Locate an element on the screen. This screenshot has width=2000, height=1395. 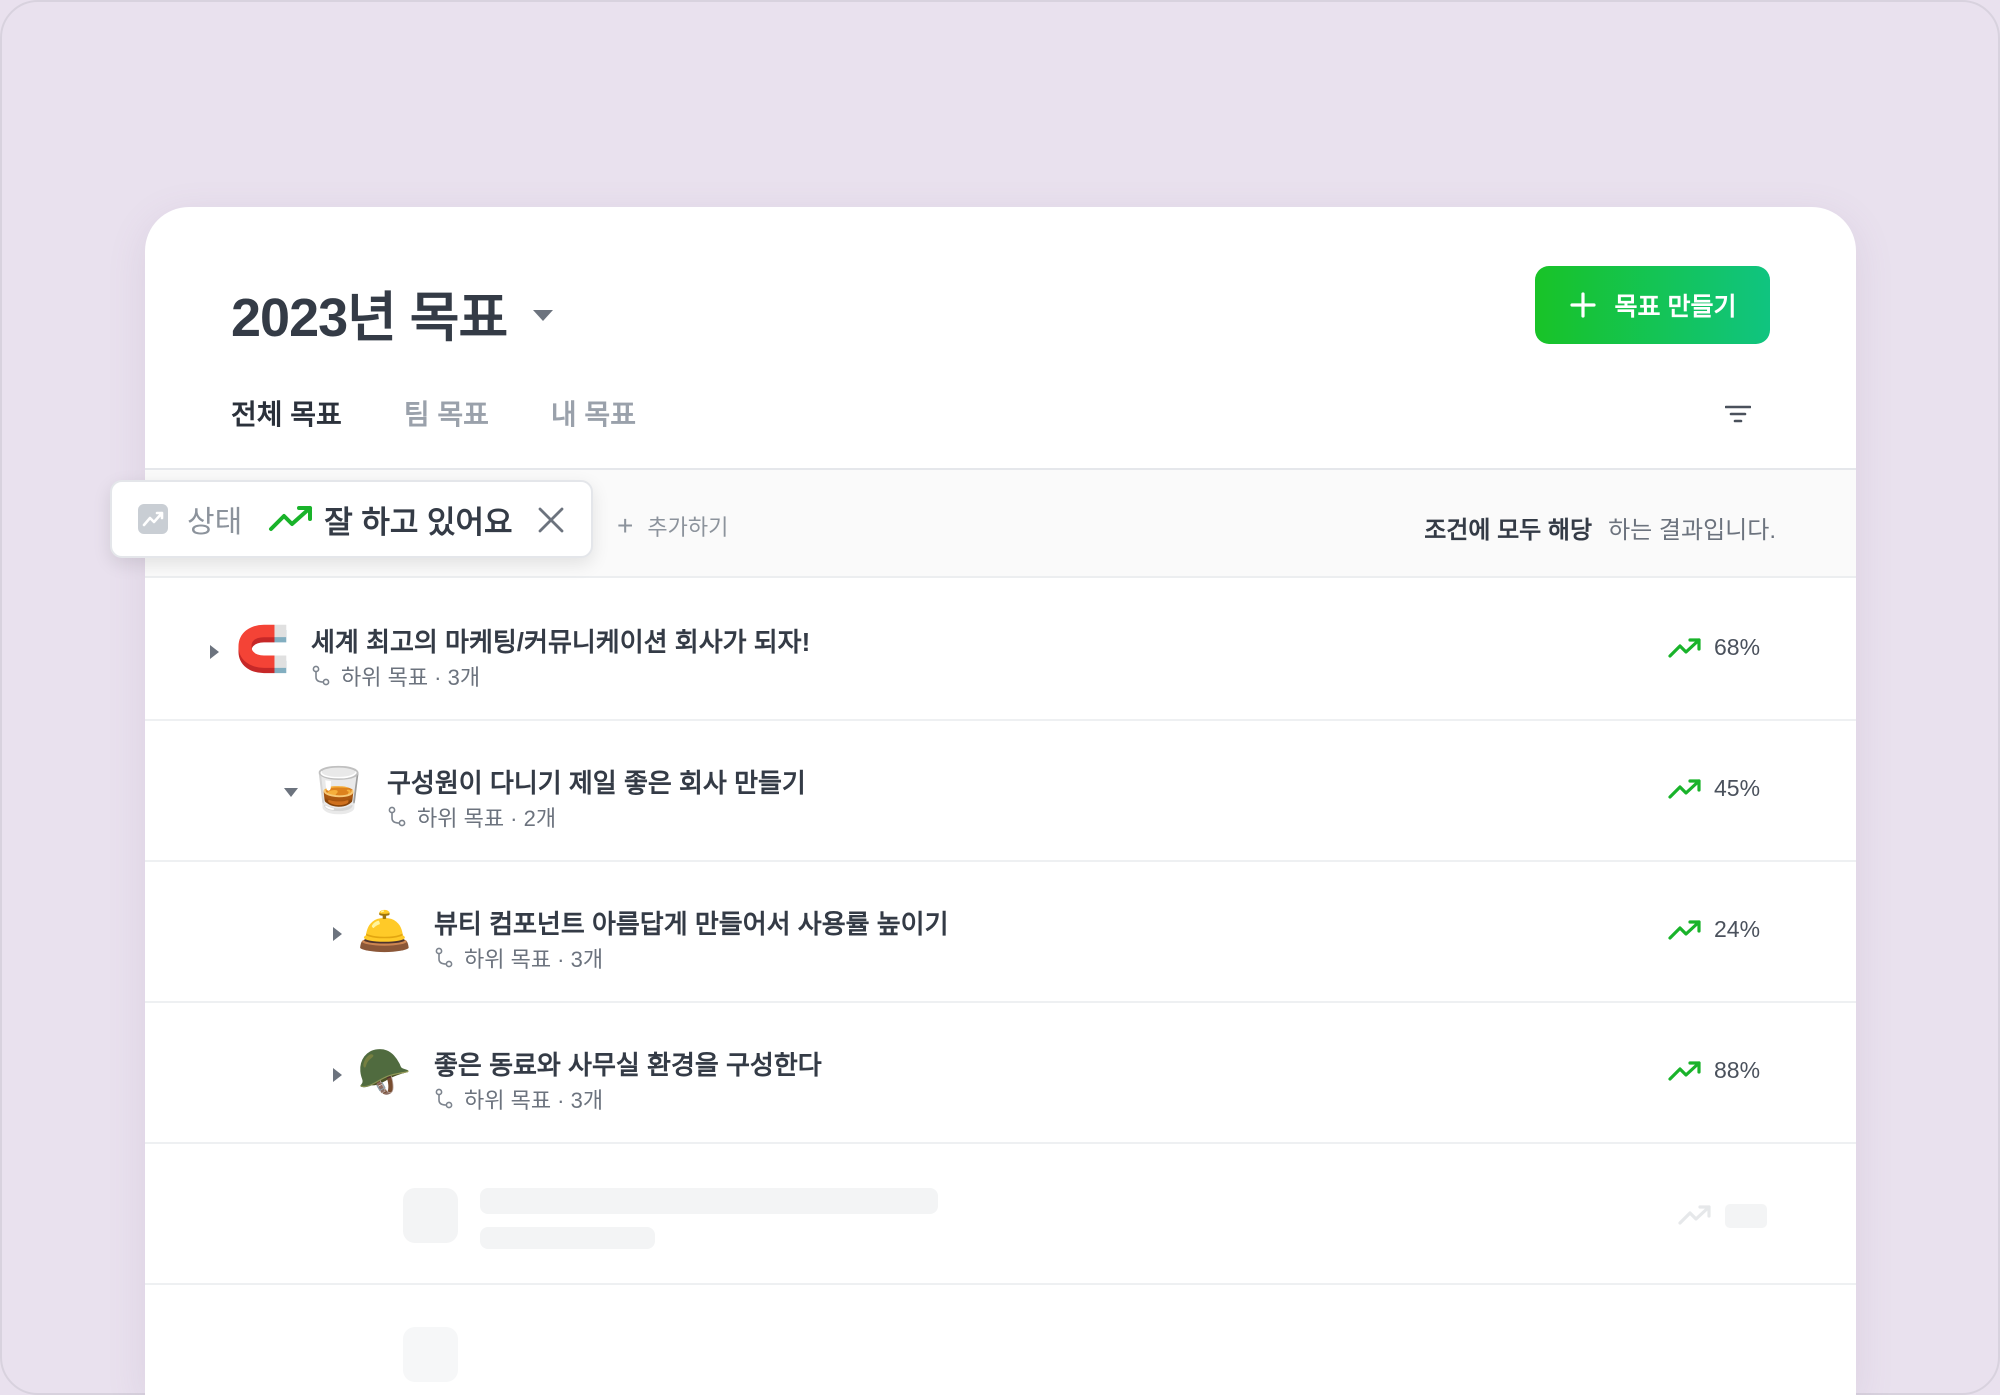
status-filter-chip: 상태 잘 하고 있어요 is located at coordinates (351, 519).